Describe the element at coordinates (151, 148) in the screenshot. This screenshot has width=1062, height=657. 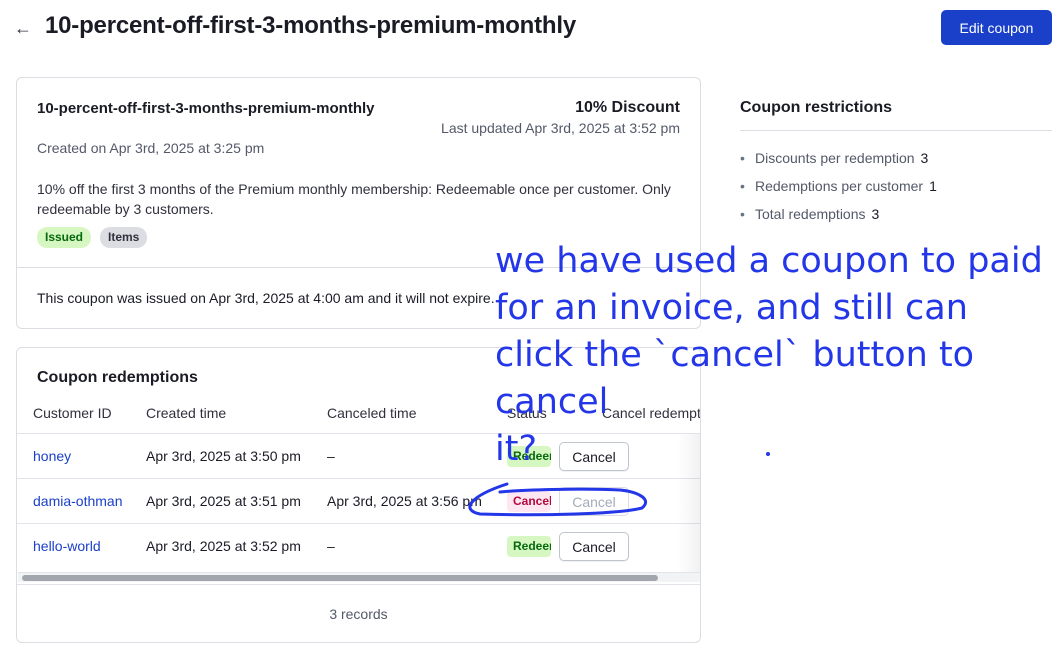
I see `coupon-created-date: Created on Apr 3rd, 2025 at 3:25 pm` at that location.